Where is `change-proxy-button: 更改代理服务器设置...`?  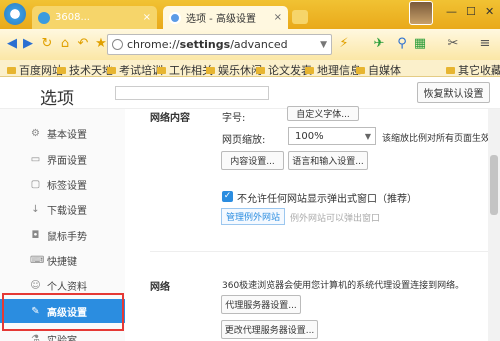
change-proxy-button: 更改代理服务器设置... is located at coordinates (269, 329).